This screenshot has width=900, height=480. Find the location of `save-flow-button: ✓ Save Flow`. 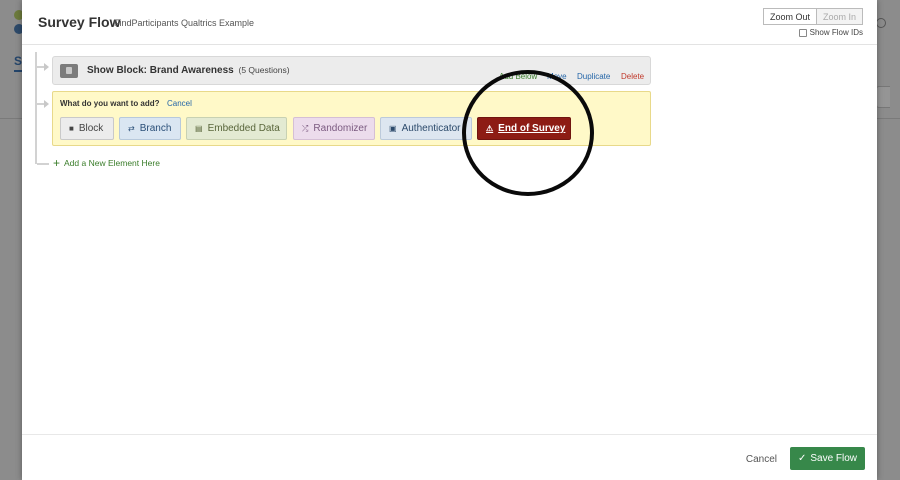

save-flow-button: ✓ Save Flow is located at coordinates (827, 458).